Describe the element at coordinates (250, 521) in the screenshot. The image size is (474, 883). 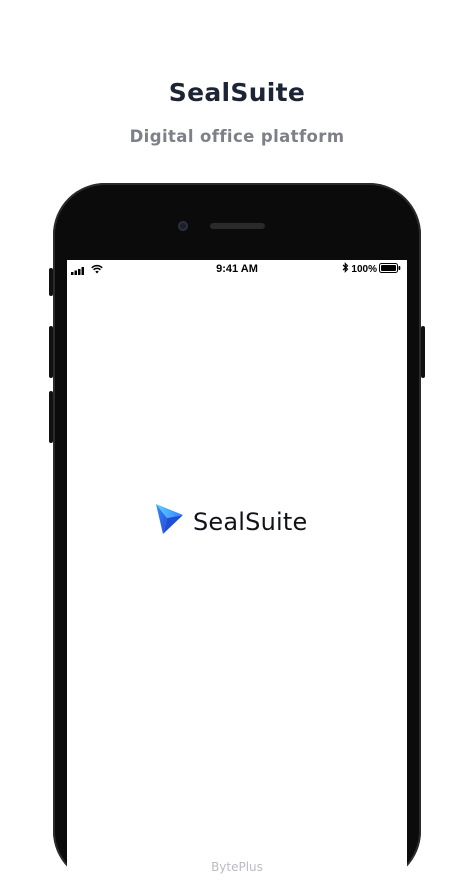
I see `brand-name: SealSuite` at that location.